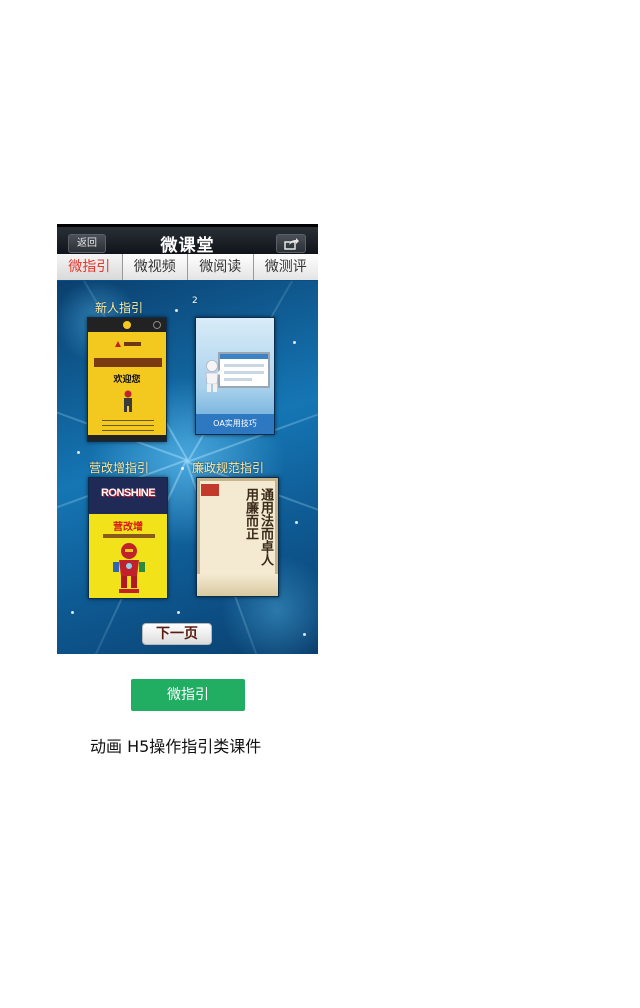  What do you see at coordinates (119, 308) in the screenshot?
I see `section-label-newcomer: 新人指引` at bounding box center [119, 308].